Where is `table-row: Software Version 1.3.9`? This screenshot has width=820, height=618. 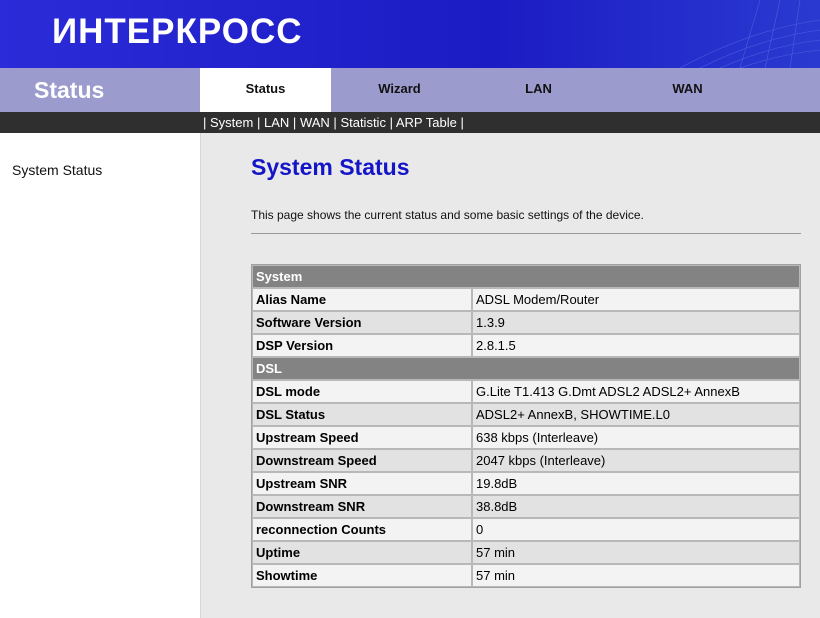
table-row: Software Version 1.3.9 is located at coordinates (526, 322).